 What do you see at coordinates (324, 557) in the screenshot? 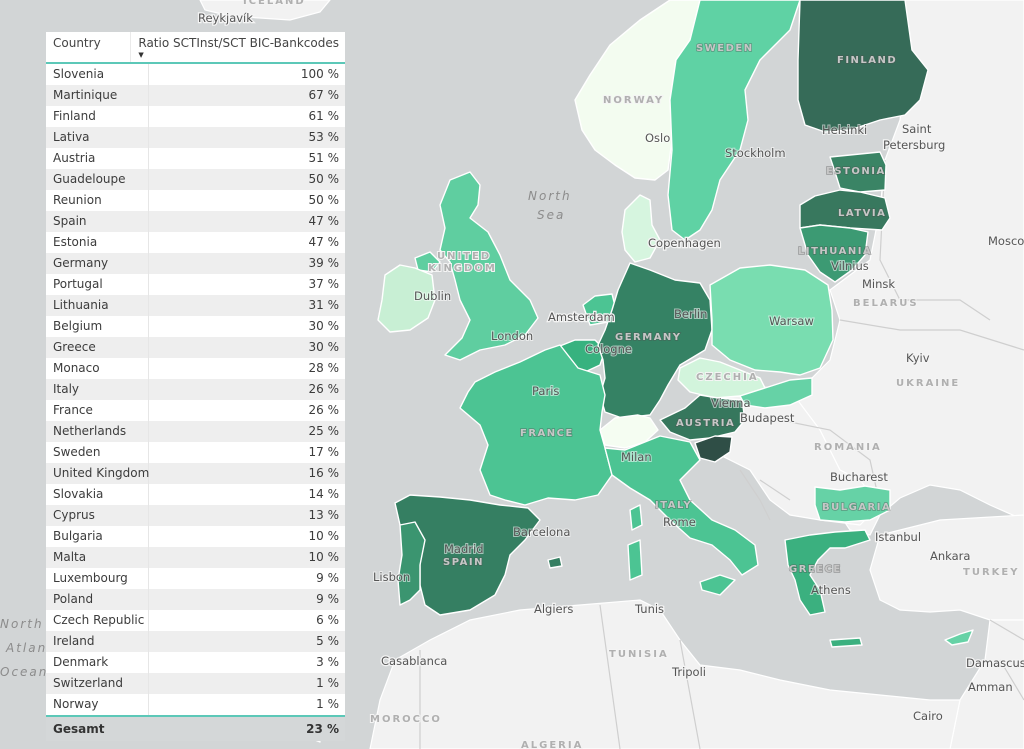
I see `cell-ratio: 10 %` at bounding box center [324, 557].